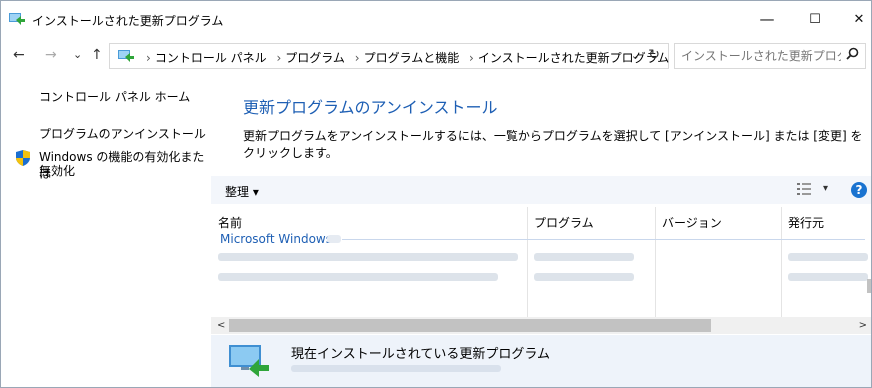 The image size is (872, 388). I want to click on search-icon, so click(852, 53).